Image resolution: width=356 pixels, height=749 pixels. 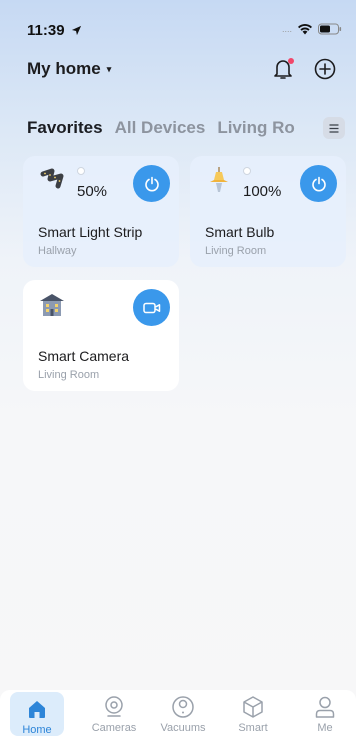 I want to click on light-strip-icon, so click(x=52, y=178).